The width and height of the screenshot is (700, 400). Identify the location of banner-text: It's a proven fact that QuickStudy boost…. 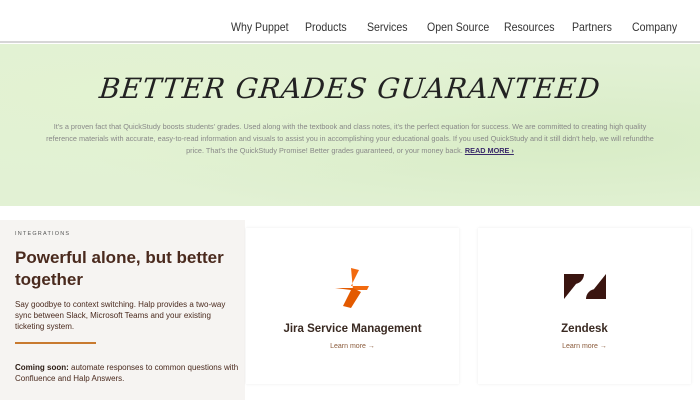
(350, 138).